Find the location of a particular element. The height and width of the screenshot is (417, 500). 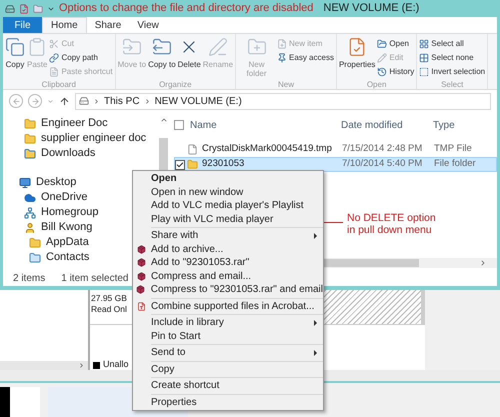

disk-status: Read Onl is located at coordinates (109, 309).